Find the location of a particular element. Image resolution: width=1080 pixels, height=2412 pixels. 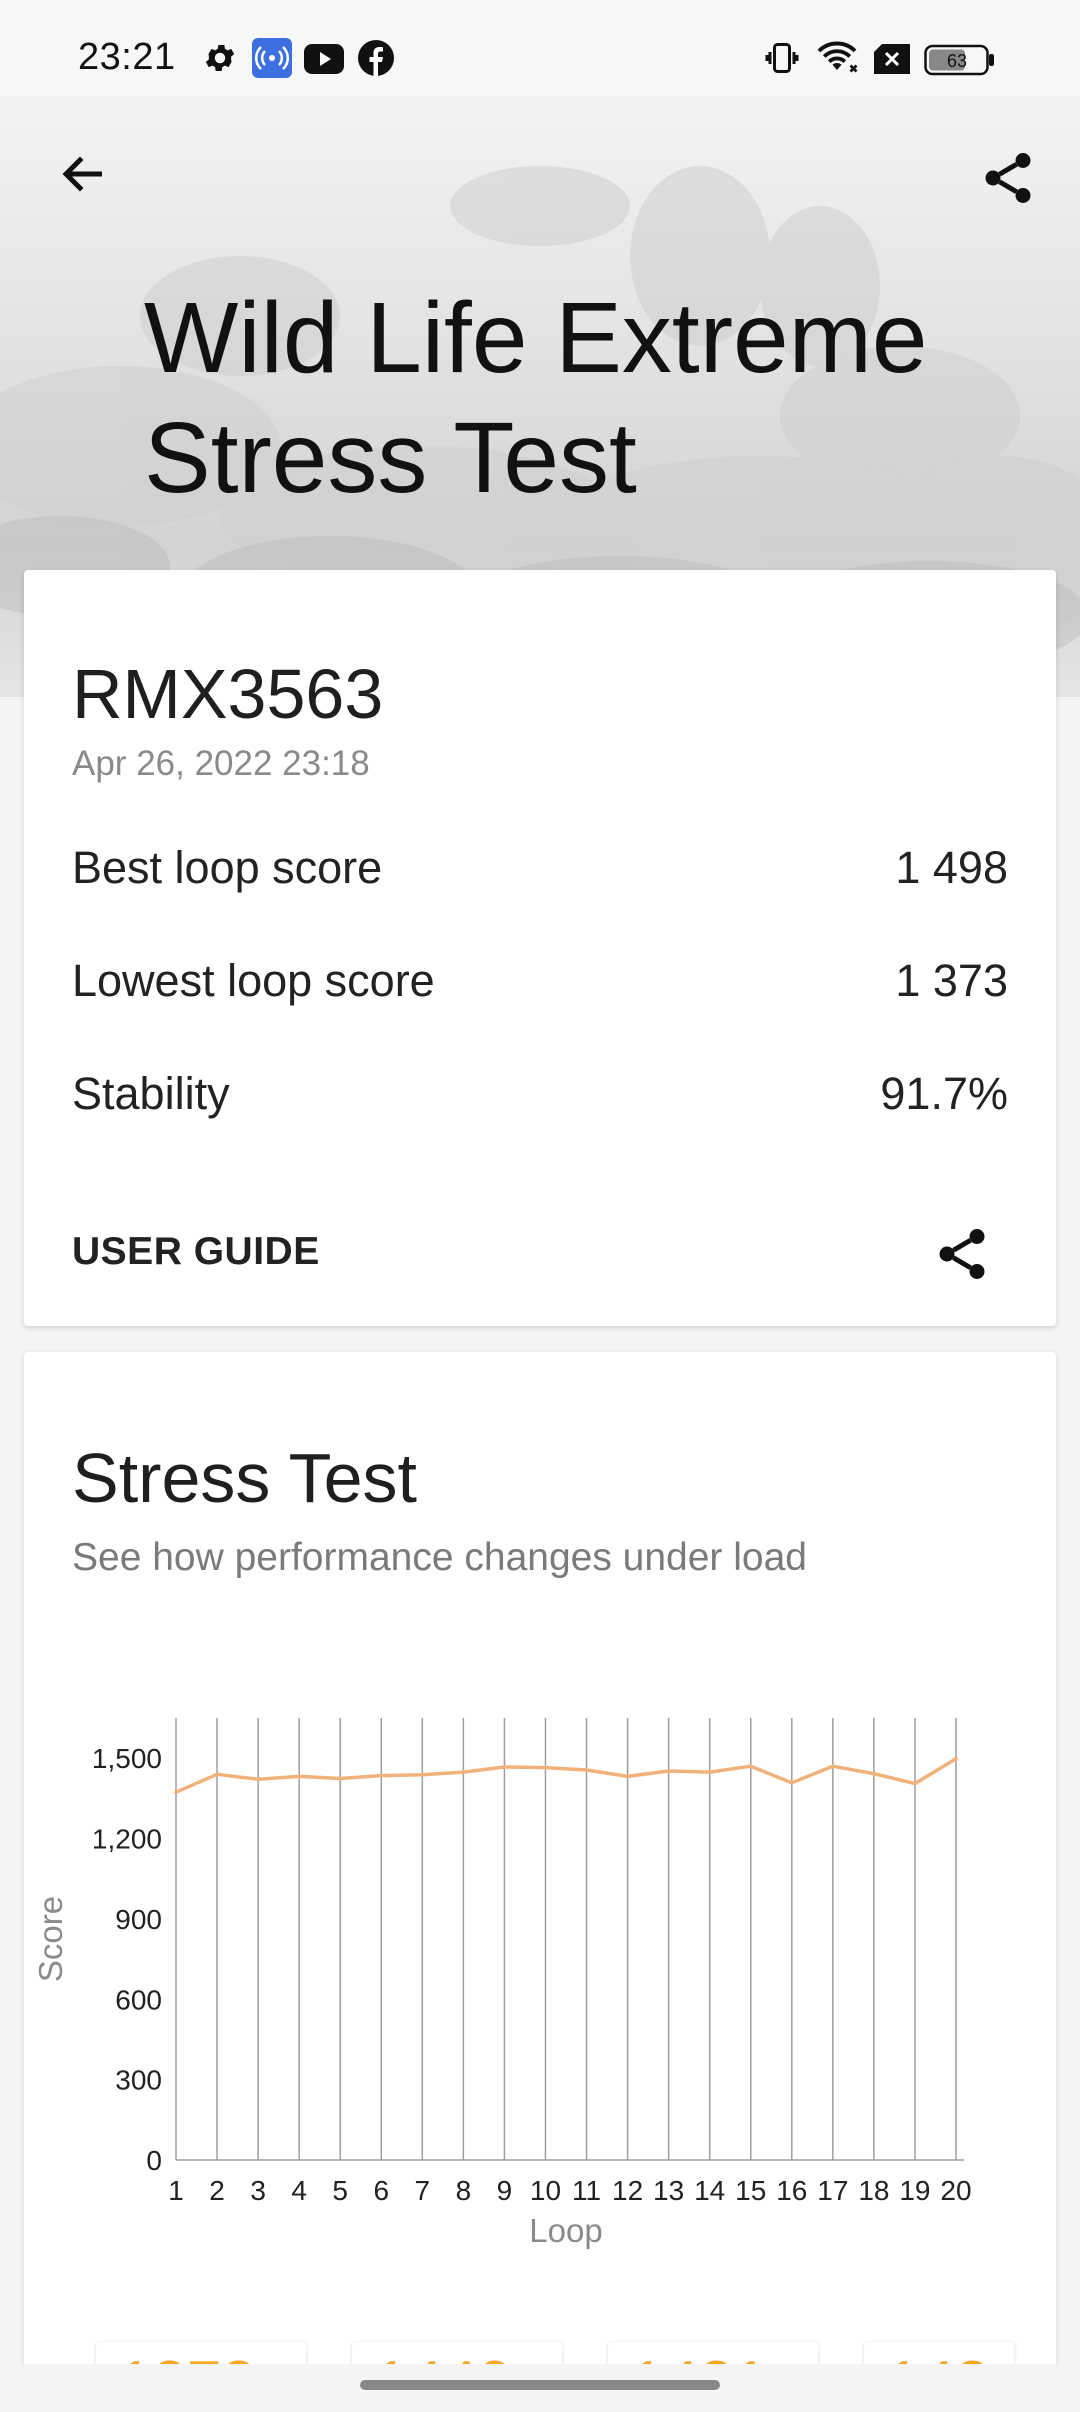

x-tick-label: 6 is located at coordinates (381, 2190).